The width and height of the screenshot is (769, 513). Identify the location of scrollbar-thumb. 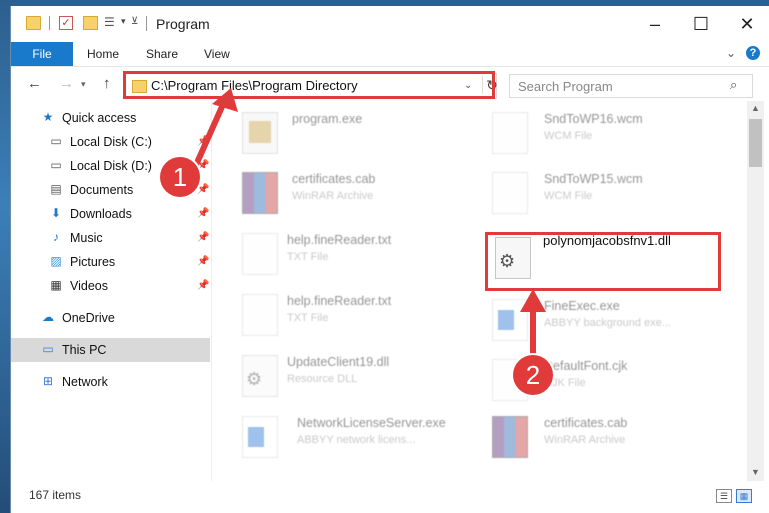
(755, 143).